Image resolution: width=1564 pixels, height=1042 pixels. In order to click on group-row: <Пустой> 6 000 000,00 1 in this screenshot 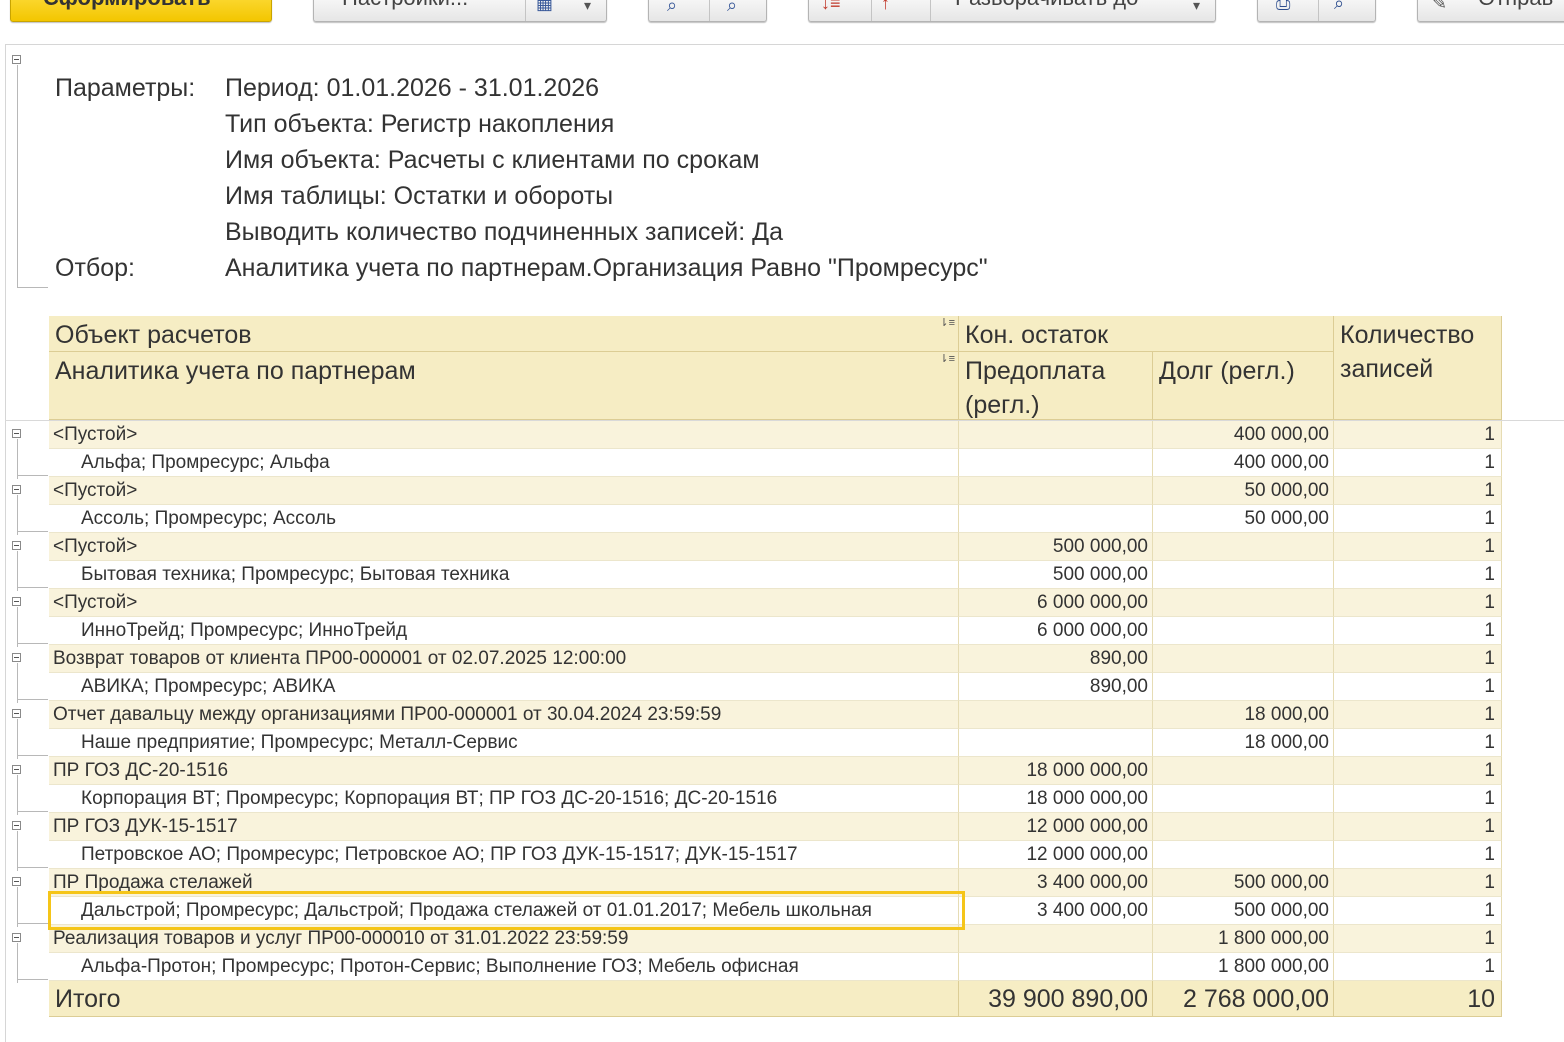, I will do `click(775, 603)`.